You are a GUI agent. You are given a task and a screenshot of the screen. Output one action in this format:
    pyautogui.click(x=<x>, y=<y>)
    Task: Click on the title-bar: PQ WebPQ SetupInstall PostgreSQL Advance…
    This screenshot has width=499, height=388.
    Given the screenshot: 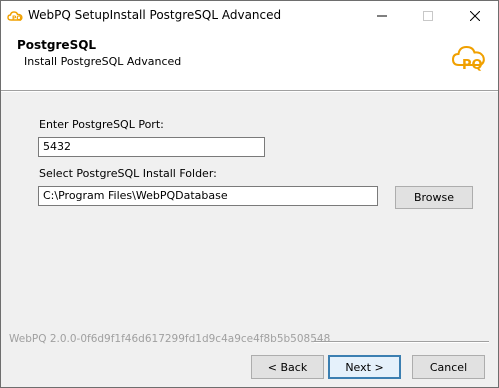 What is the action you would take?
    pyautogui.click(x=249, y=15)
    